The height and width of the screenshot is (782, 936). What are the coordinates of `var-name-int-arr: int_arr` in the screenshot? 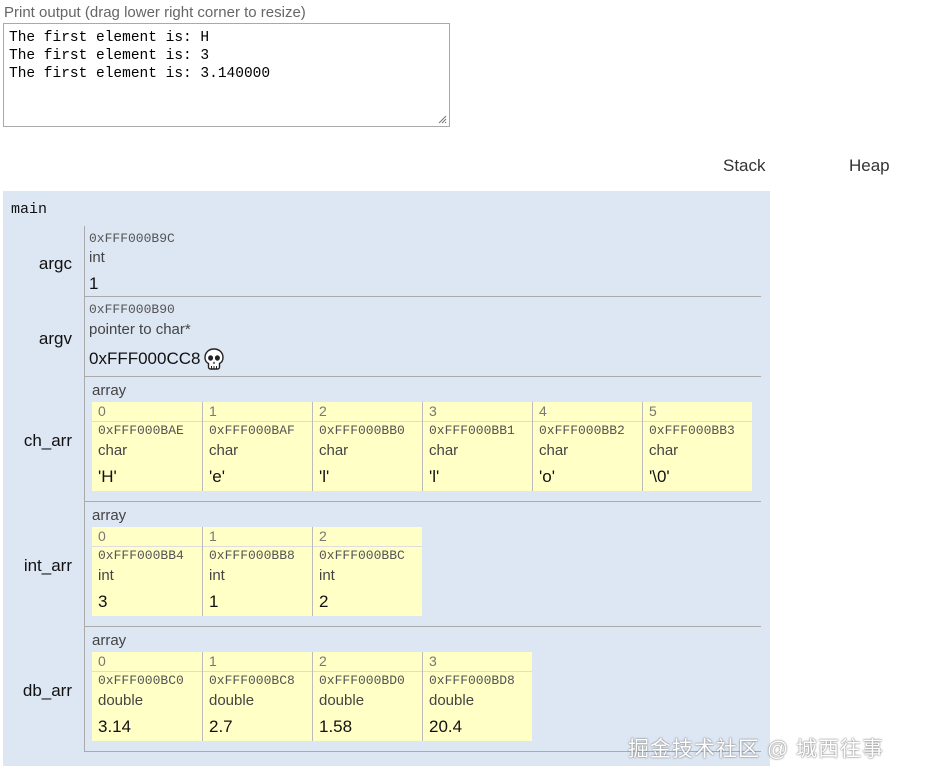 It's located at (47, 565).